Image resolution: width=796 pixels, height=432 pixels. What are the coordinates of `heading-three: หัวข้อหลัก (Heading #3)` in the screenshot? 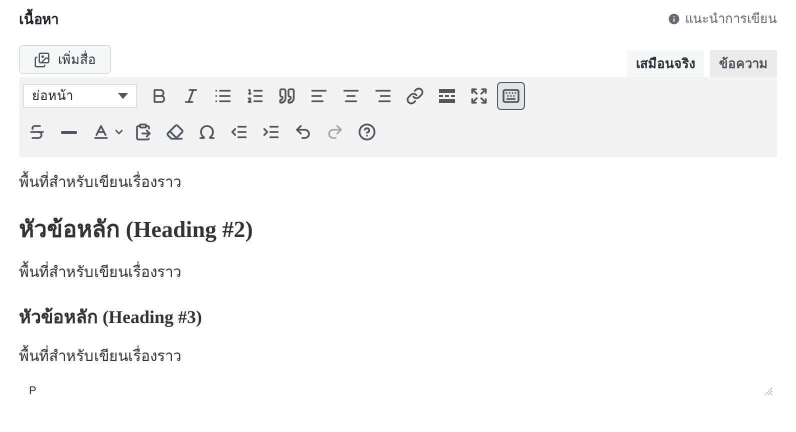 It's located at (111, 317).